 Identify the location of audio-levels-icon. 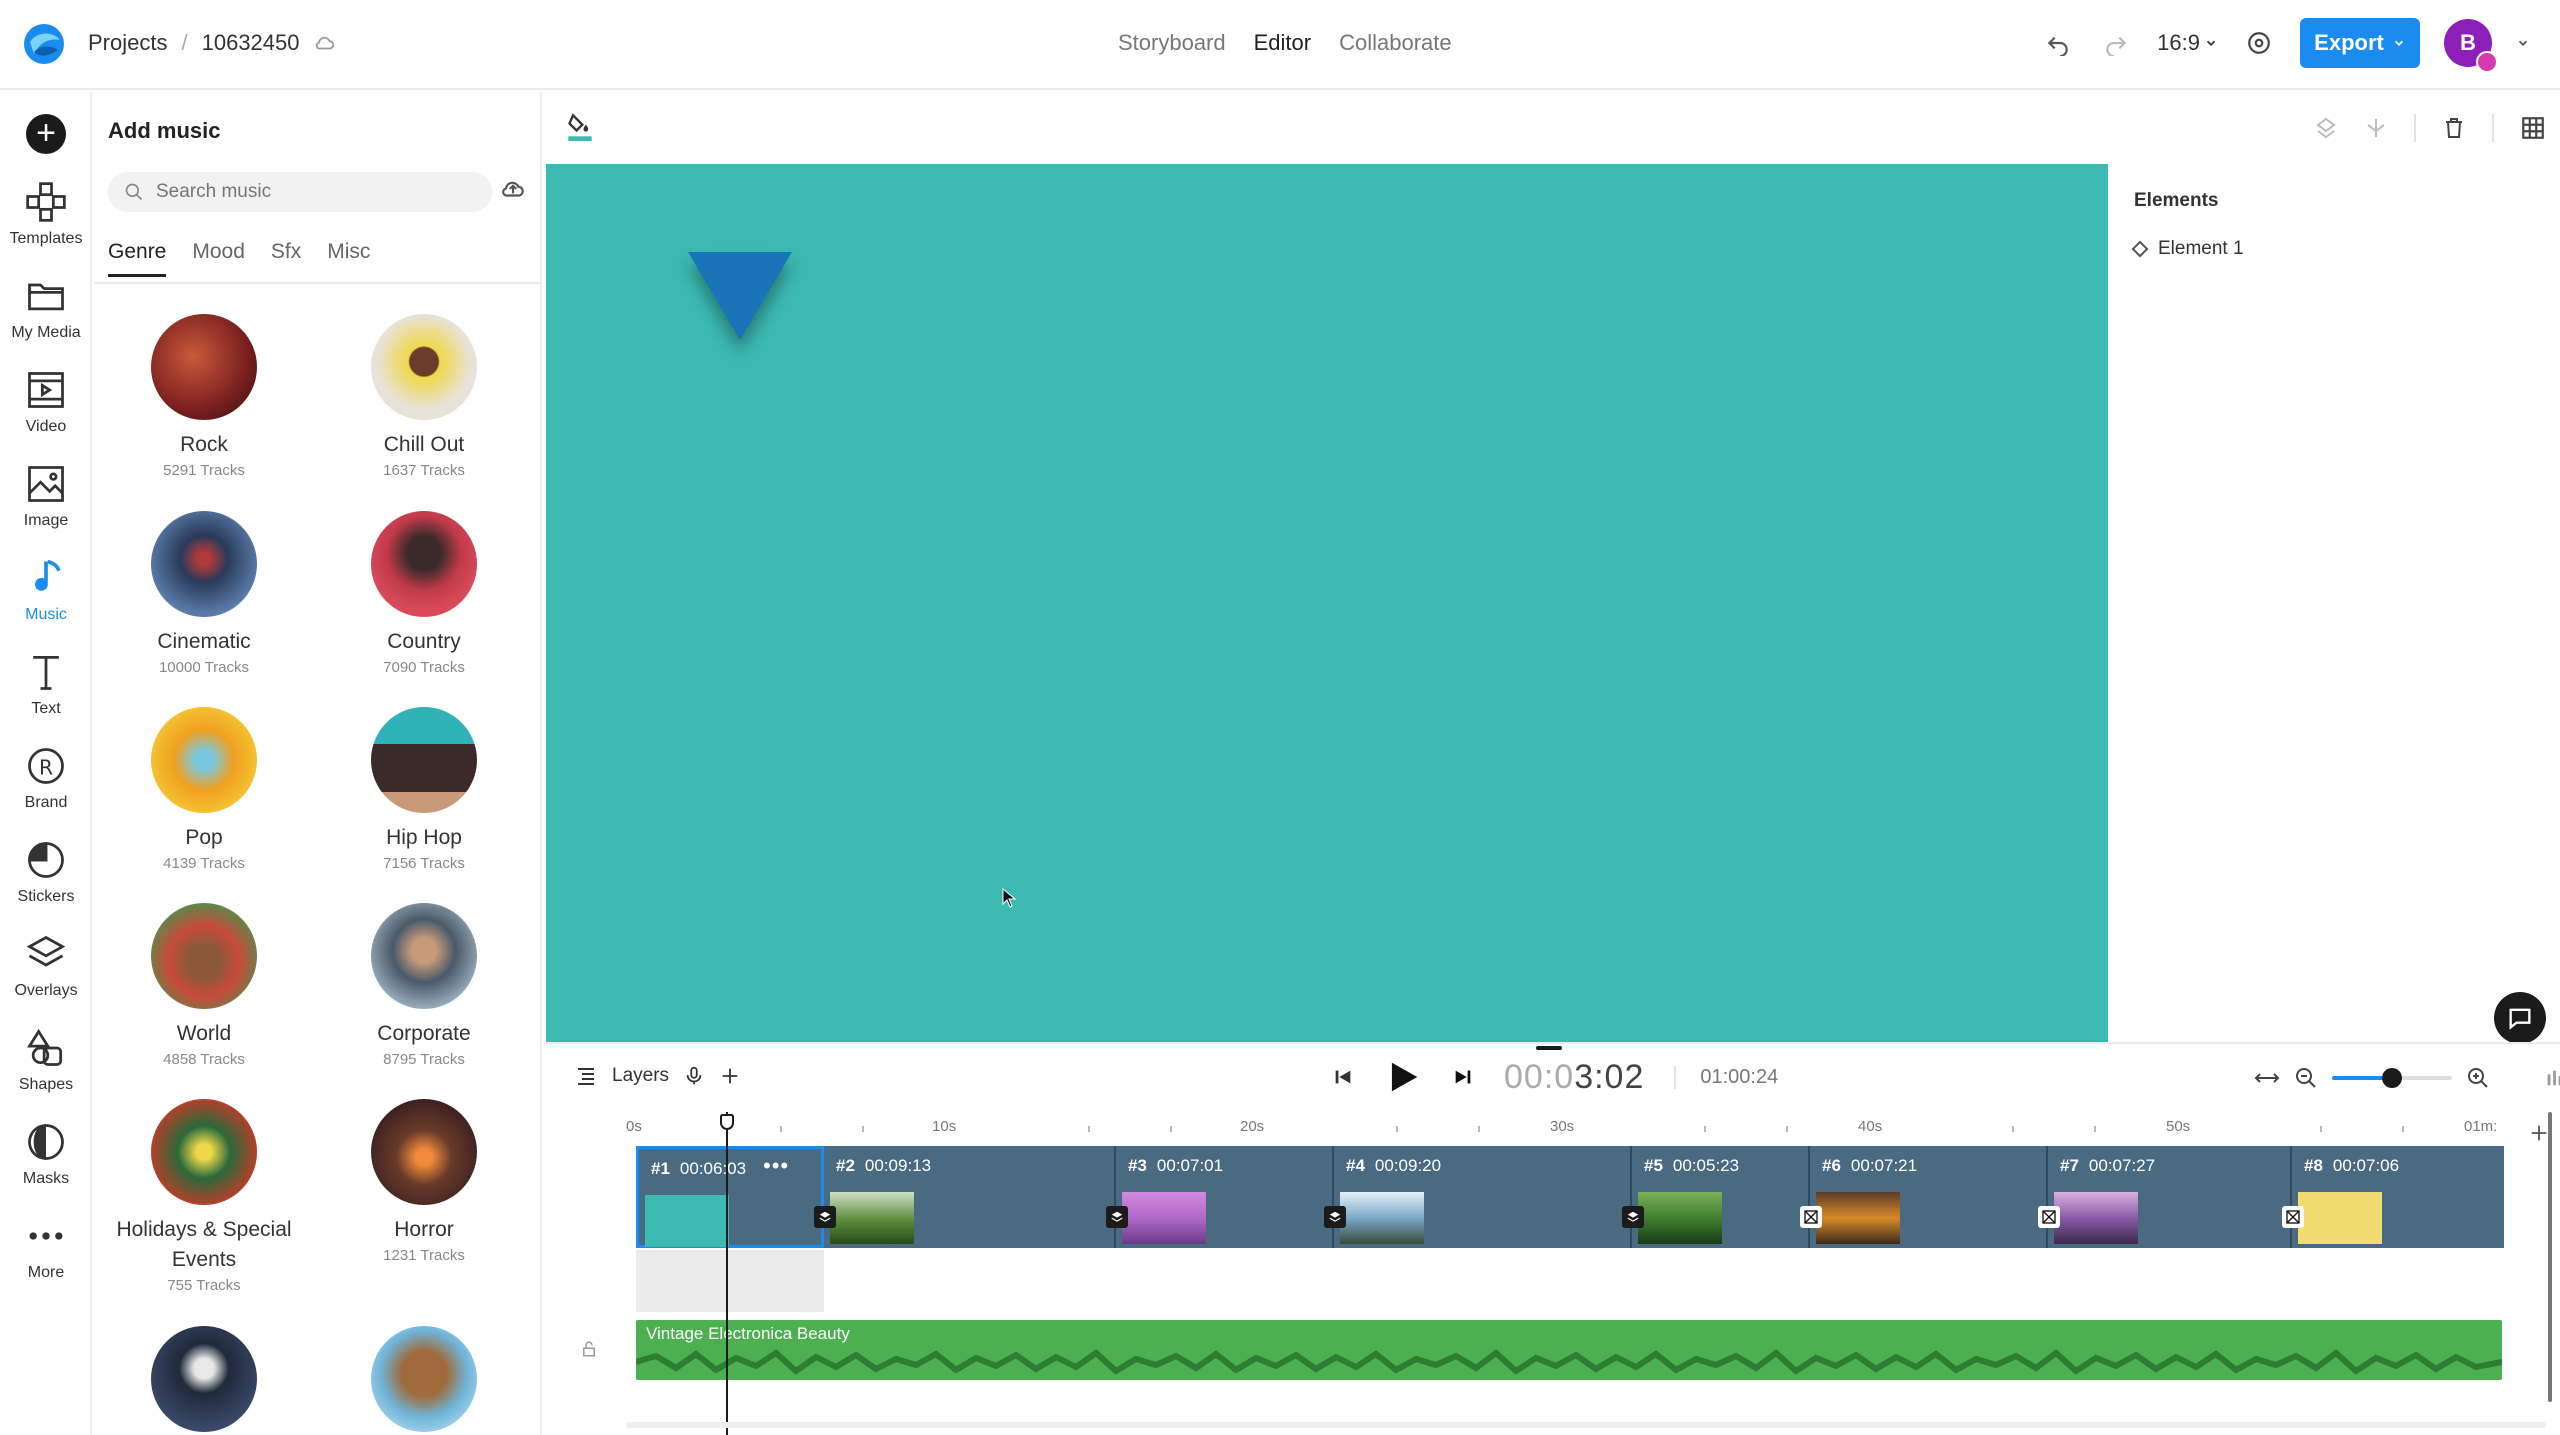
(2552, 1078).